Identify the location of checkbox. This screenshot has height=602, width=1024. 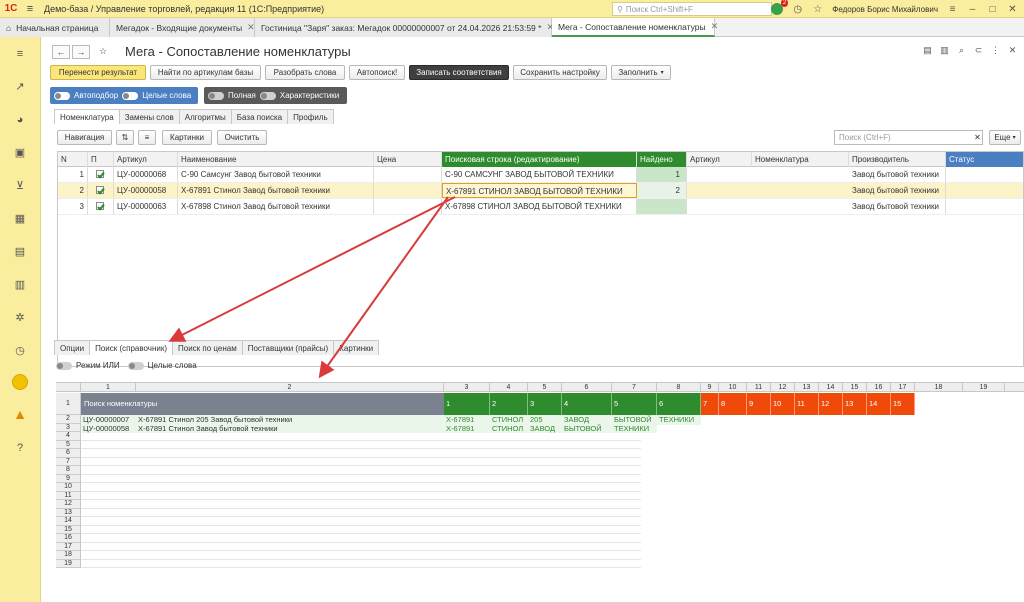
(101, 174).